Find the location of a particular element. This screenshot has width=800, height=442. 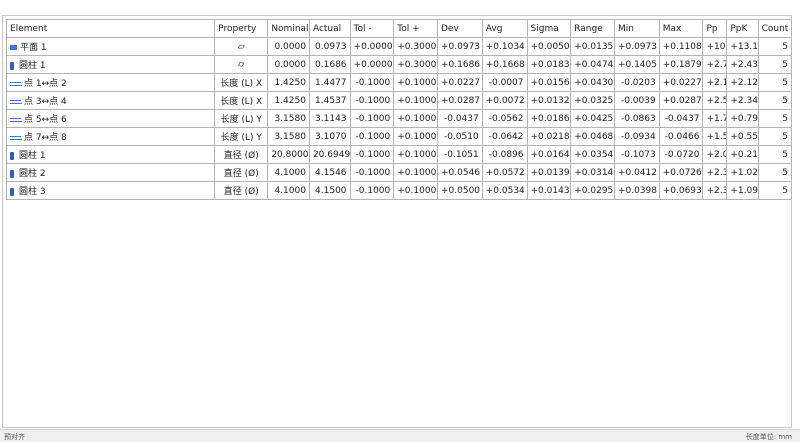

actual-cell: 1.4477 is located at coordinates (329, 82).